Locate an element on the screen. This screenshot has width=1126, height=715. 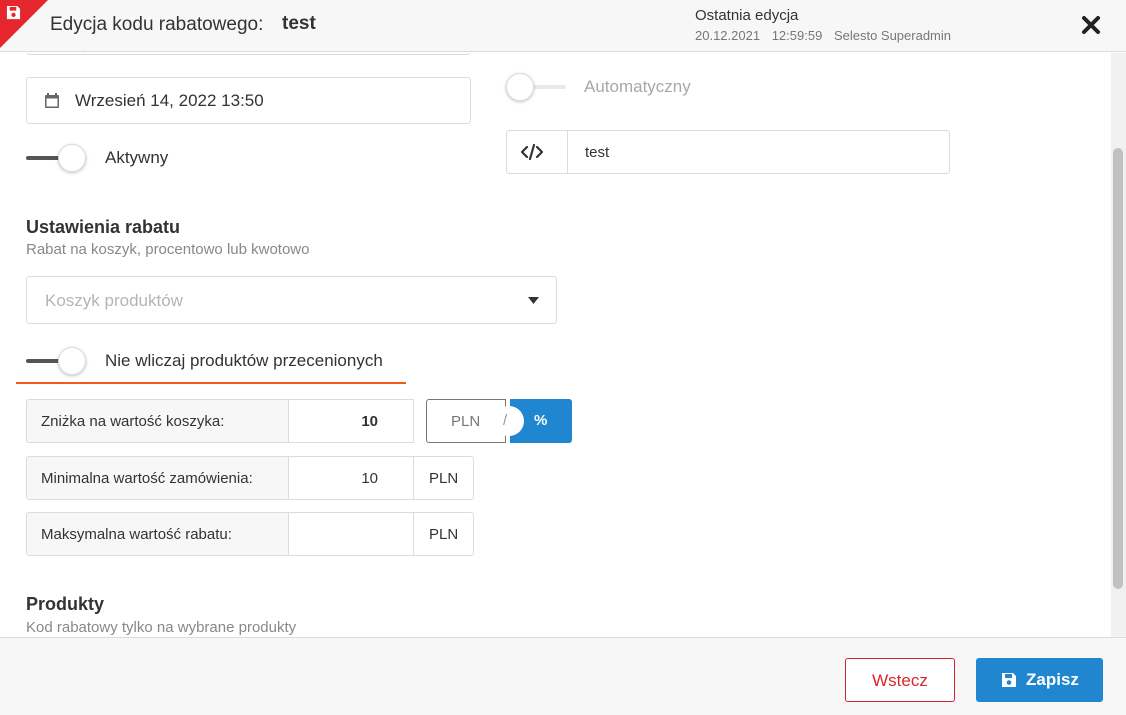
max-discount-unit: PLN is located at coordinates (443, 534).